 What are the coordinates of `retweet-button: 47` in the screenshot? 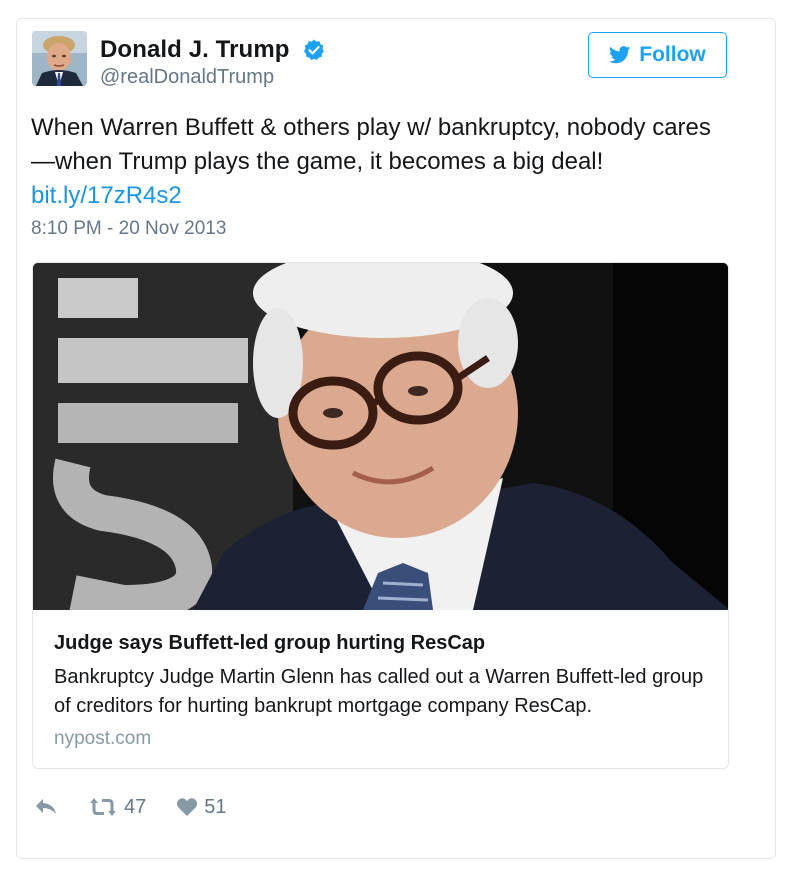 It's located at (117, 807).